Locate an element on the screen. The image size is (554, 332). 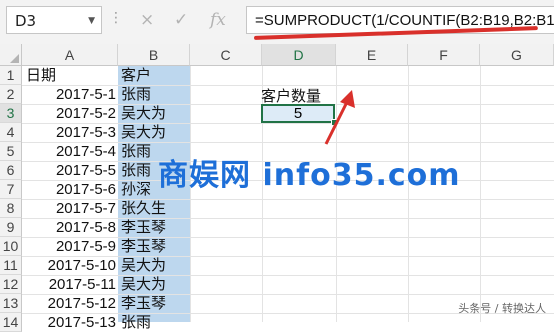
cell-date: 2017-5-2 is located at coordinates (69, 113).